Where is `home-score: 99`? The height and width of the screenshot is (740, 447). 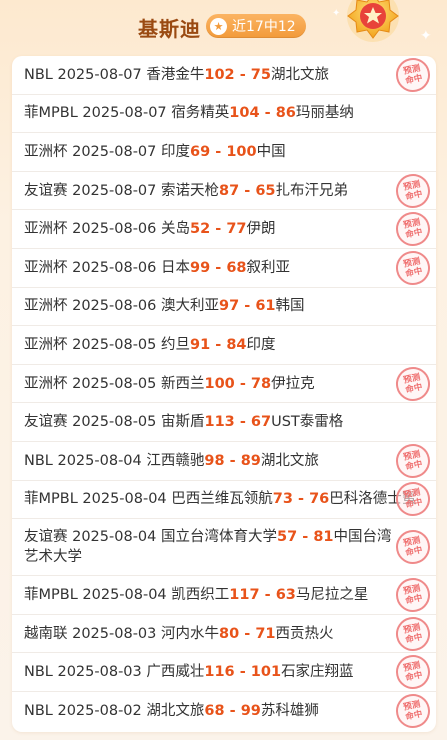
home-score: 99 is located at coordinates (200, 267).